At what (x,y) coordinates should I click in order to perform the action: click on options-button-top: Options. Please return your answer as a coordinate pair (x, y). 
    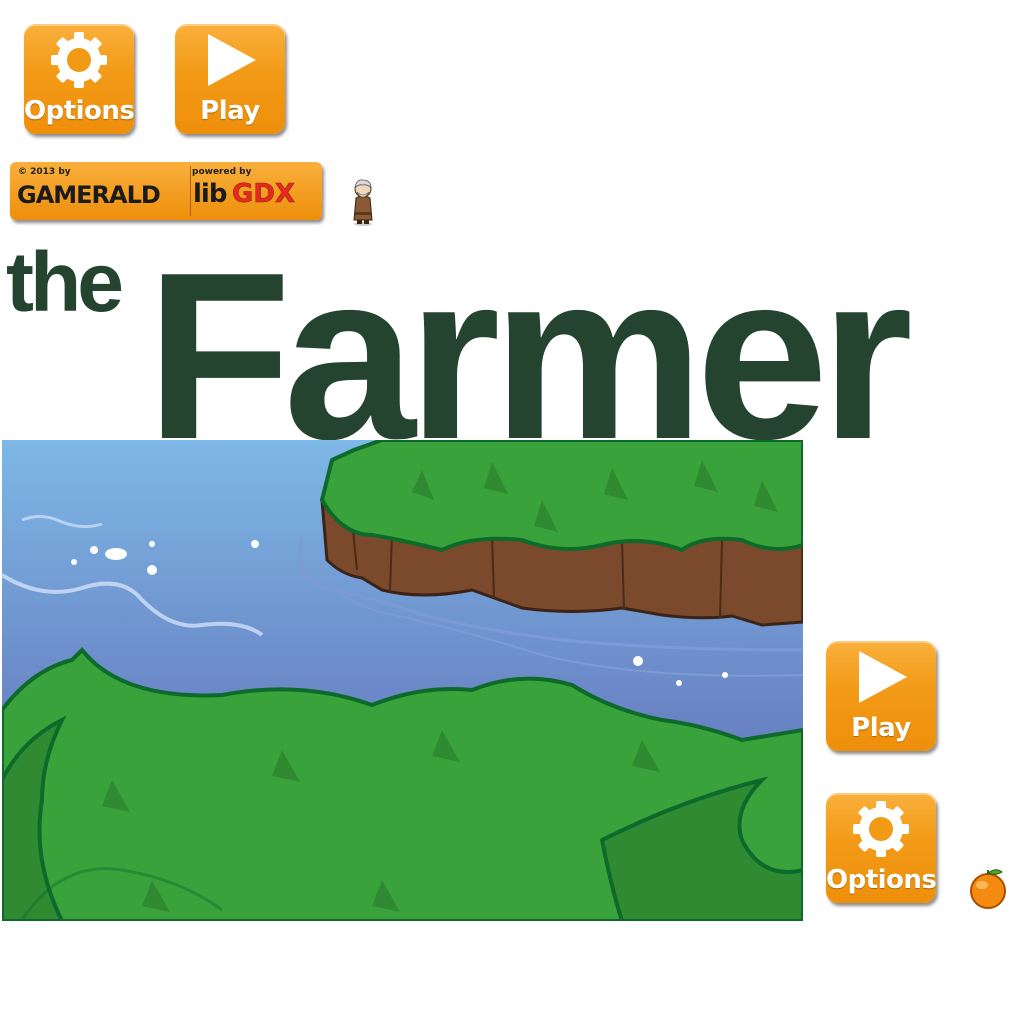
    Looking at the image, I should click on (79, 79).